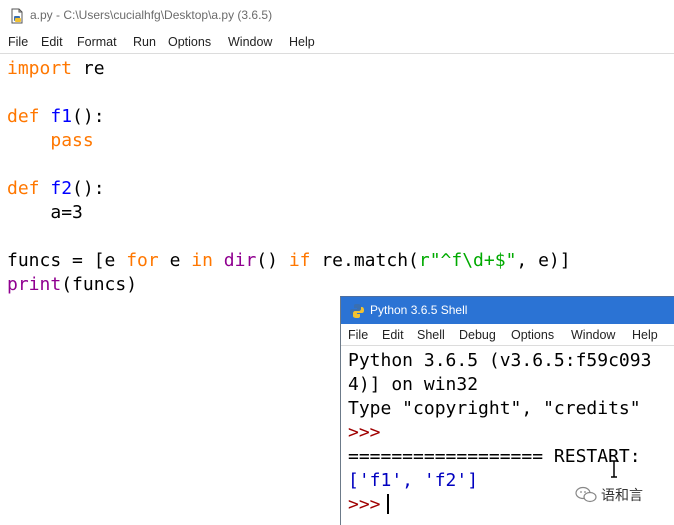  What do you see at coordinates (494, 408) in the screenshot?
I see `shell-line: Type "copyright", "credits"` at bounding box center [494, 408].